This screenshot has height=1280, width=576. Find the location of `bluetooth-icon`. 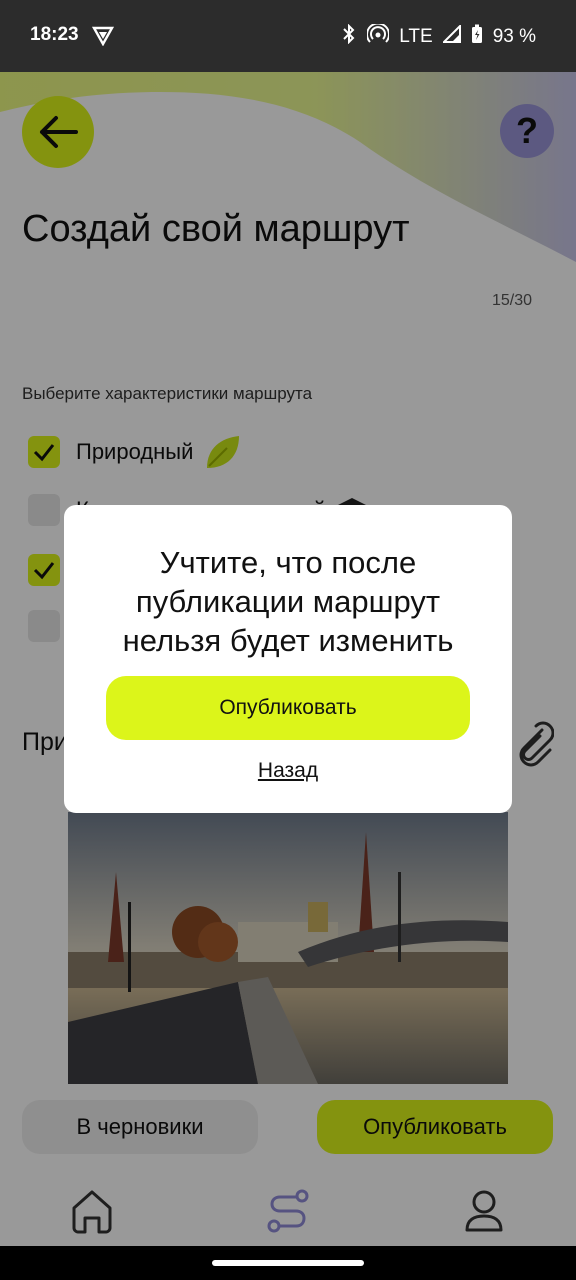

bluetooth-icon is located at coordinates (349, 36).